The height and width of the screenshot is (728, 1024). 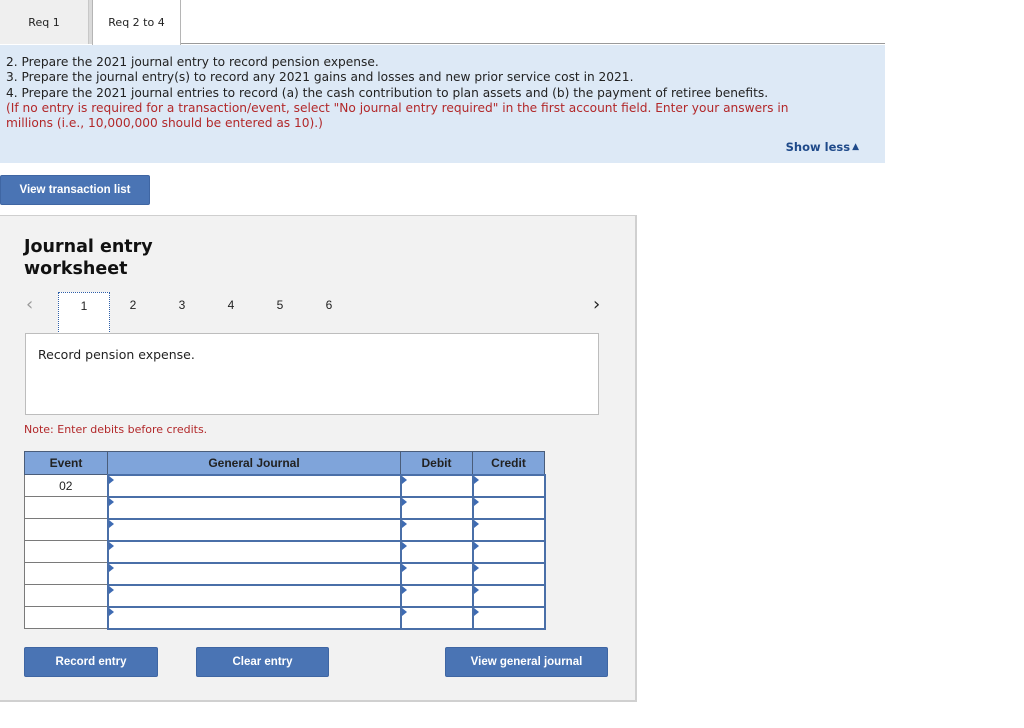 I want to click on table-row: 02, so click(x=285, y=485).